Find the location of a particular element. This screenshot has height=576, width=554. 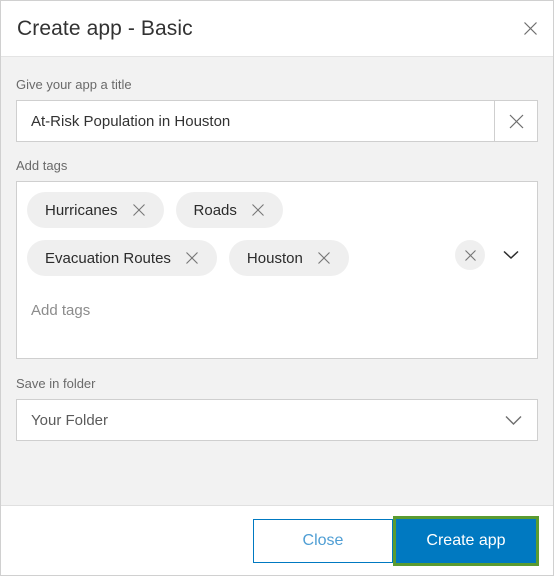

close-button: Close is located at coordinates (323, 540).